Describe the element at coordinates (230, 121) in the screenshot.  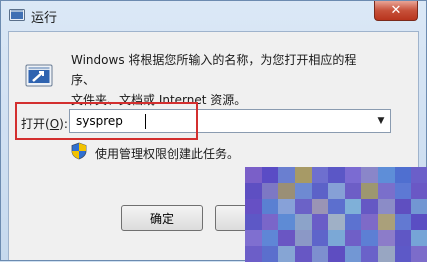
I see `open-combobox: sysprep ▼` at that location.